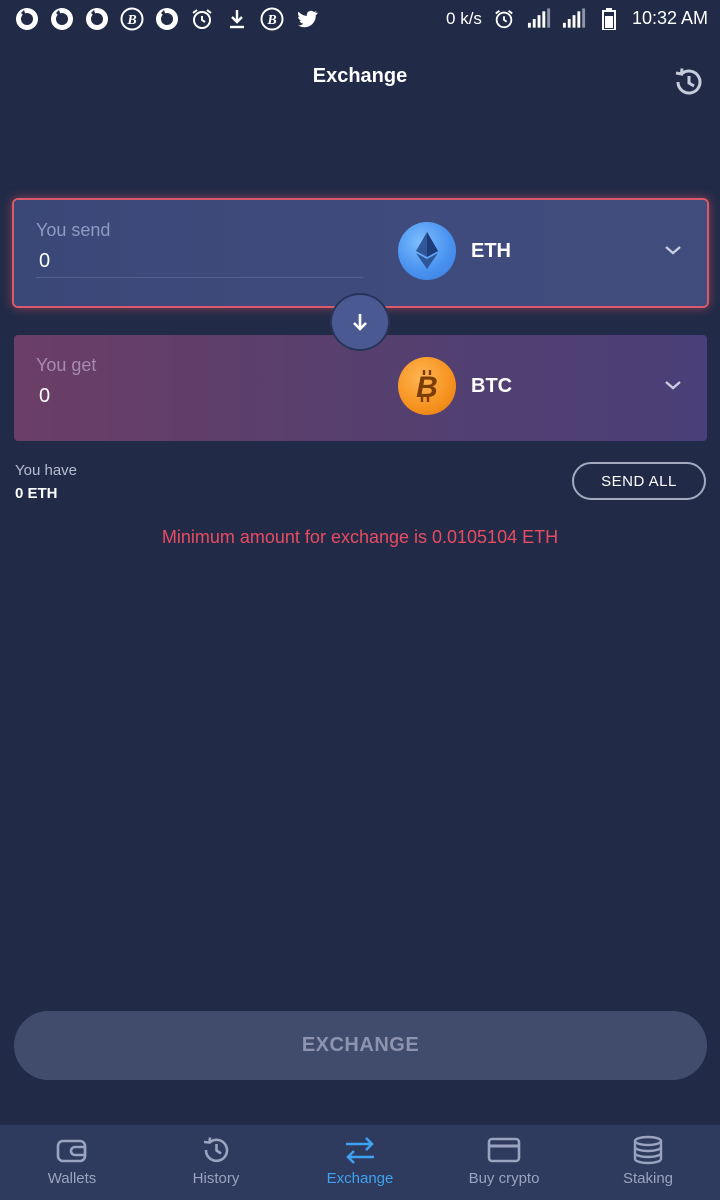 The width and height of the screenshot is (720, 1200). Describe the element at coordinates (492, 386) in the screenshot. I see `get-coin-code: BTC` at that location.